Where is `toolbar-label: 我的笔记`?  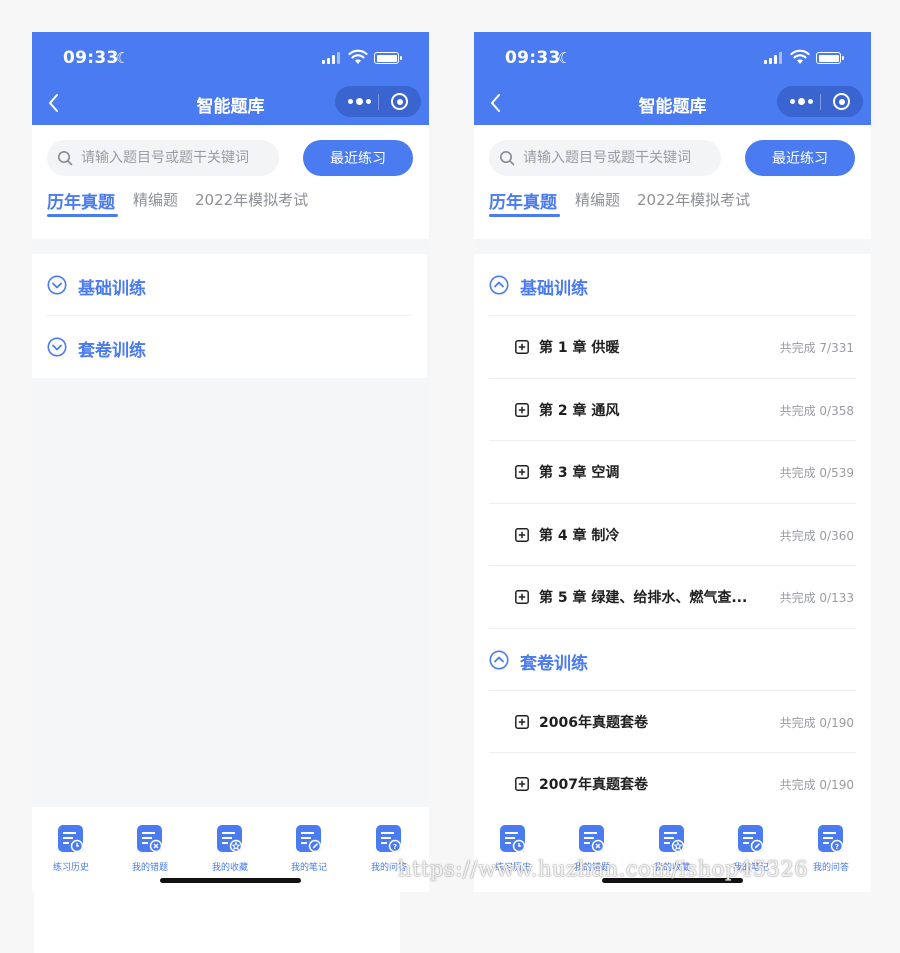 toolbar-label: 我的笔记 is located at coordinates (308, 868).